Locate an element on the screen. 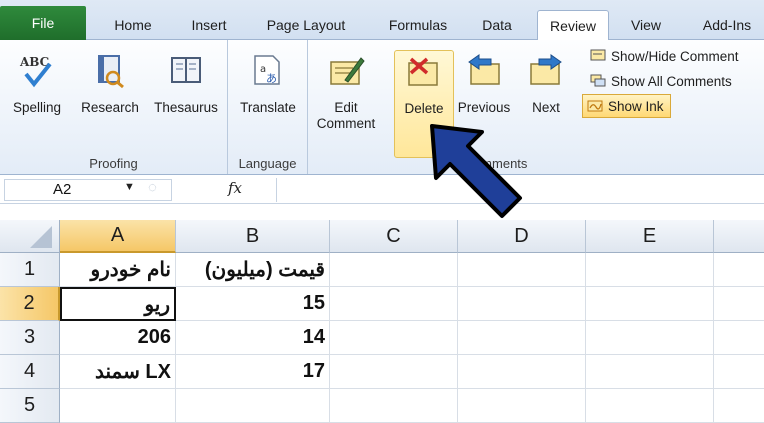  cell-c5 is located at coordinates (394, 406).